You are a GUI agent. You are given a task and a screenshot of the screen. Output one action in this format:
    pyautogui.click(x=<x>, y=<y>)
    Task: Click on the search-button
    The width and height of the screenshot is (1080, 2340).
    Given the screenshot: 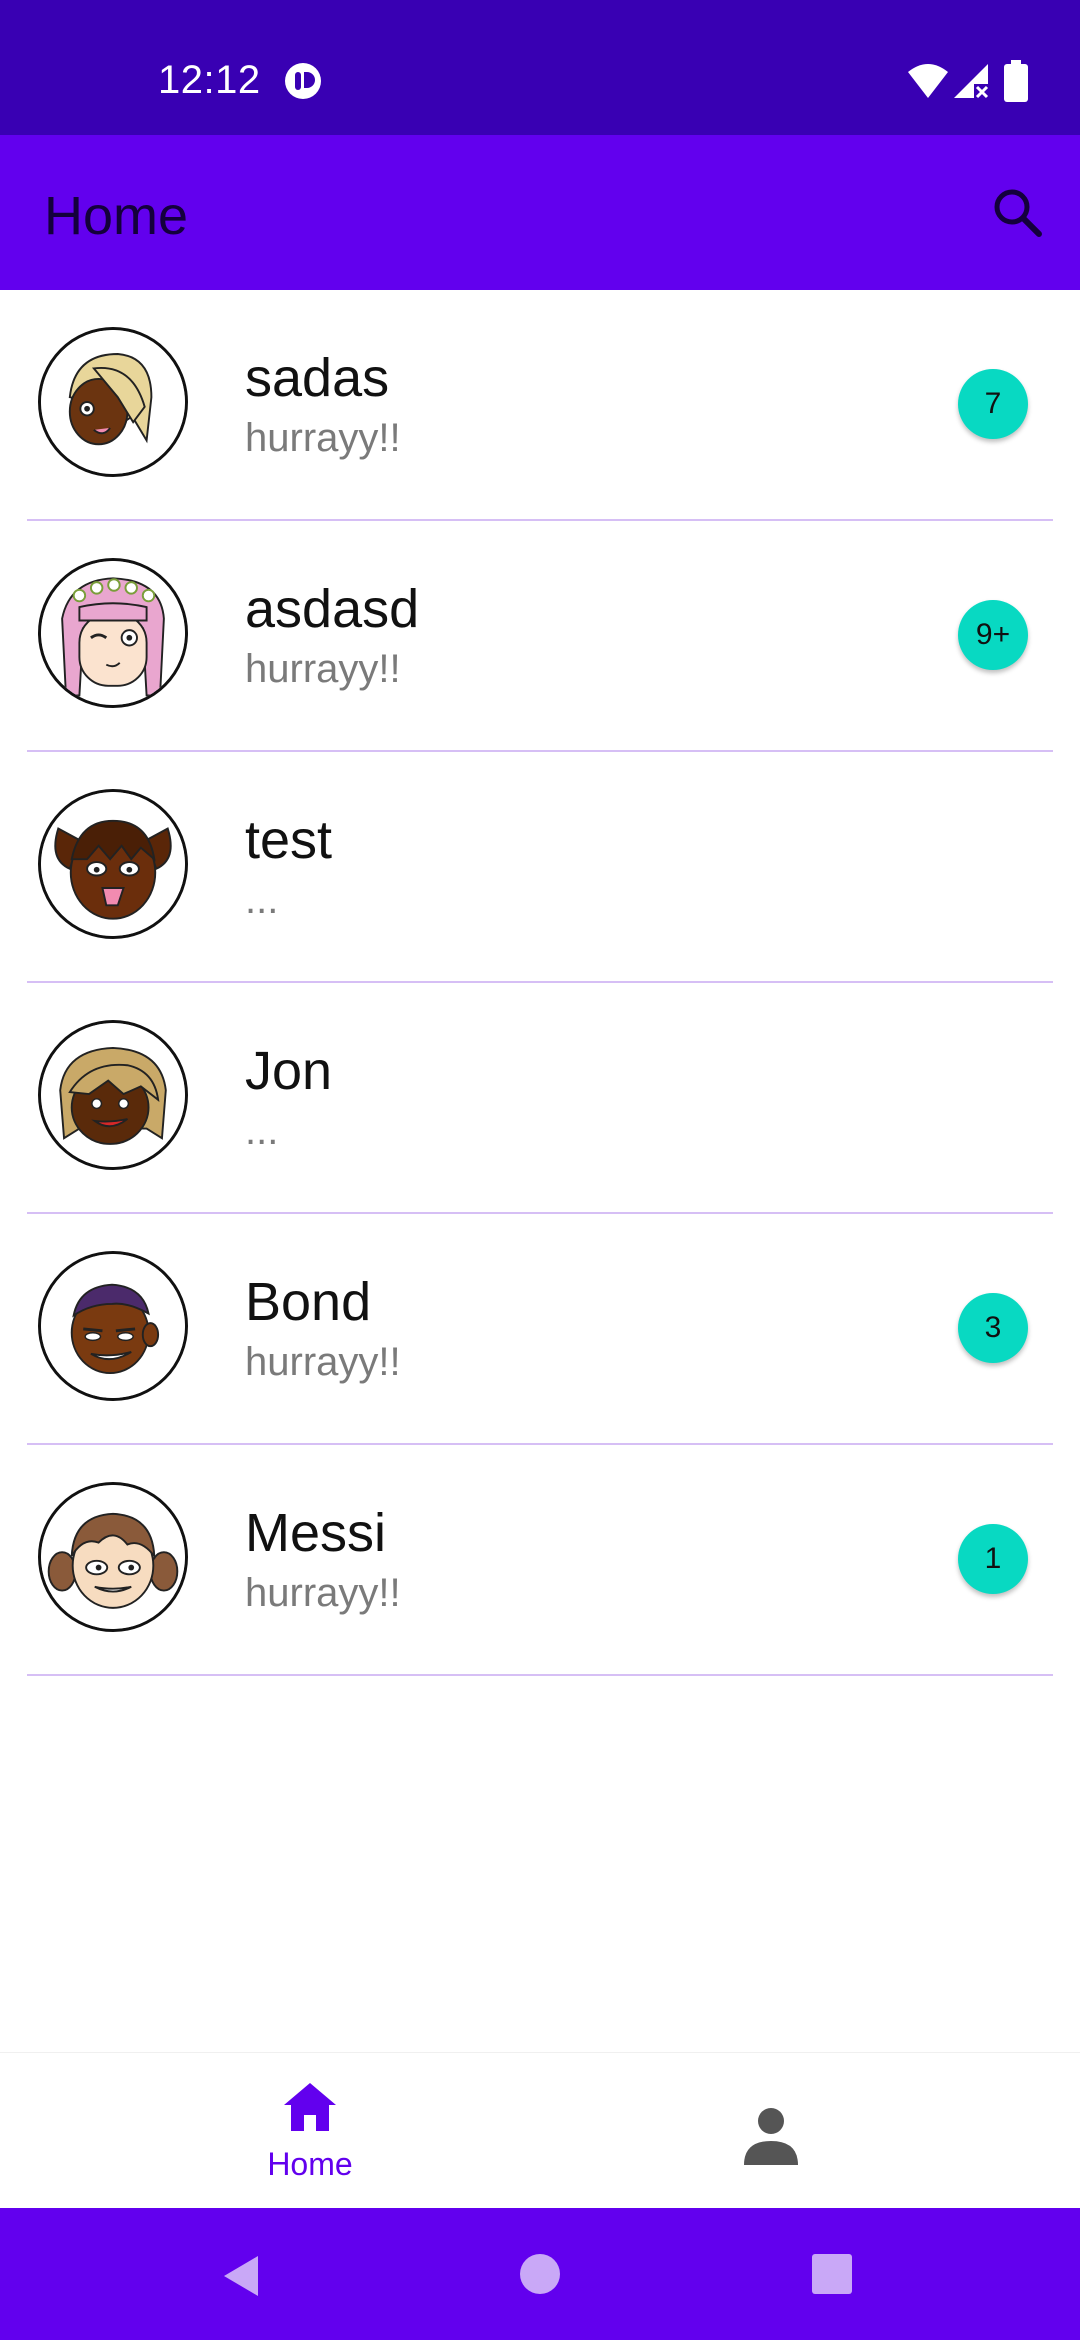 What is the action you would take?
    pyautogui.click(x=1017, y=212)
    